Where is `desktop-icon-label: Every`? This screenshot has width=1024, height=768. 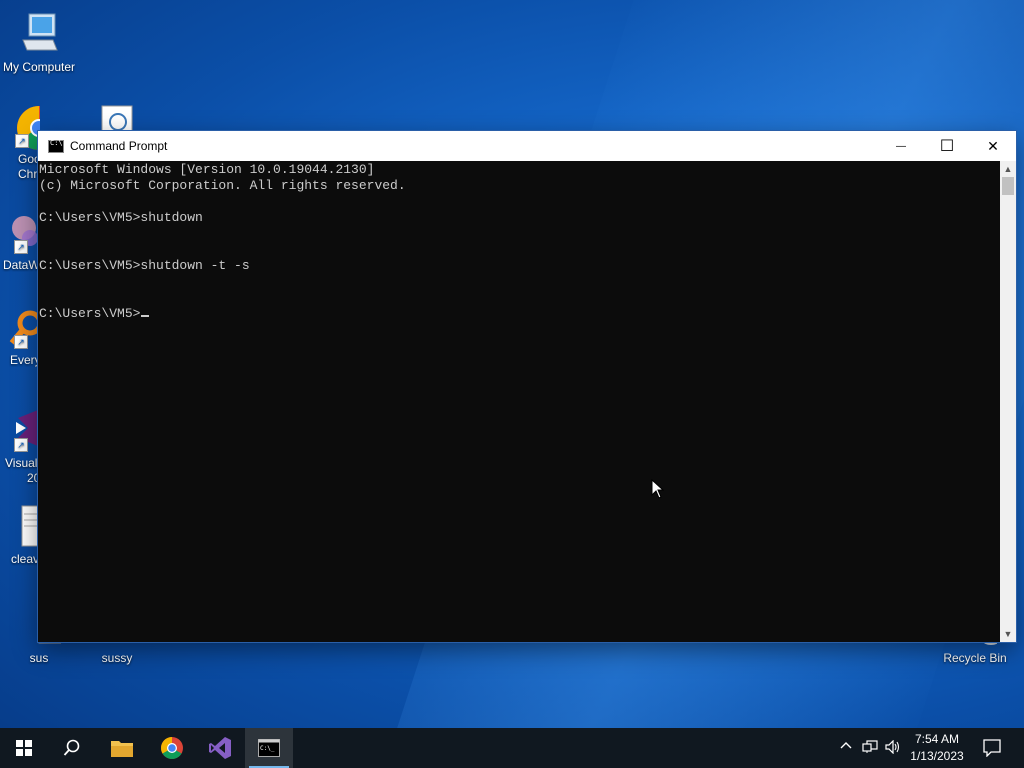
desktop-icon-label: Every is located at coordinates (25, 360).